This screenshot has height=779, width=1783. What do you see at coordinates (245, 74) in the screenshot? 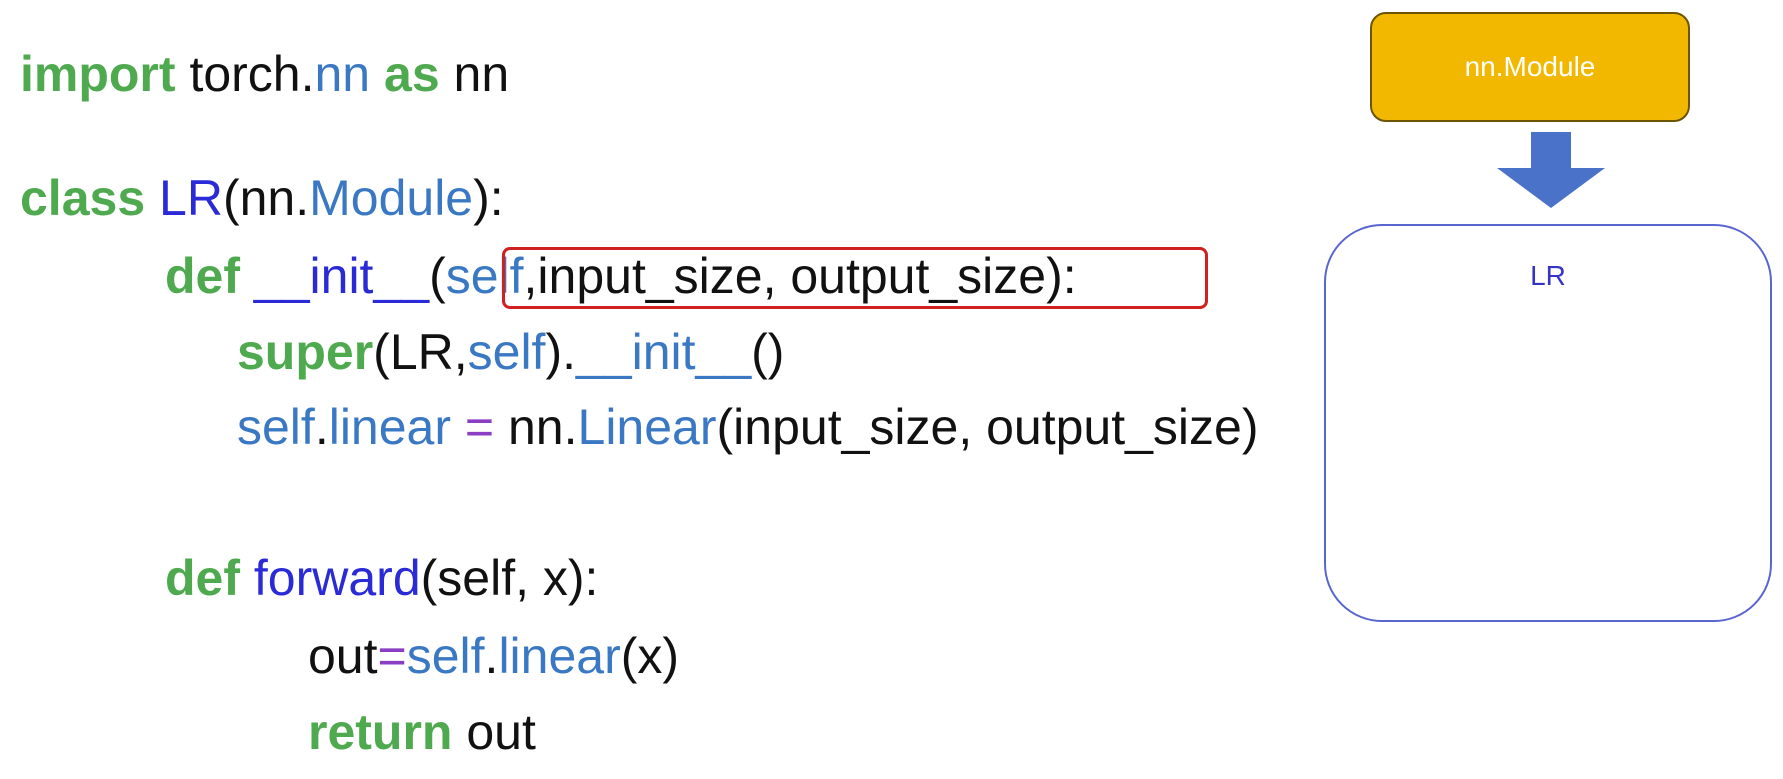
I see `module-torch: torch.` at bounding box center [245, 74].